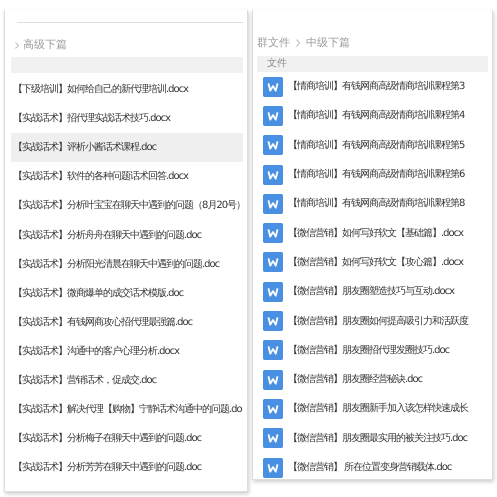  What do you see at coordinates (127, 177) in the screenshot?
I see `file-row: 【实战话术】软件的各种问题话术回答.docx` at bounding box center [127, 177].